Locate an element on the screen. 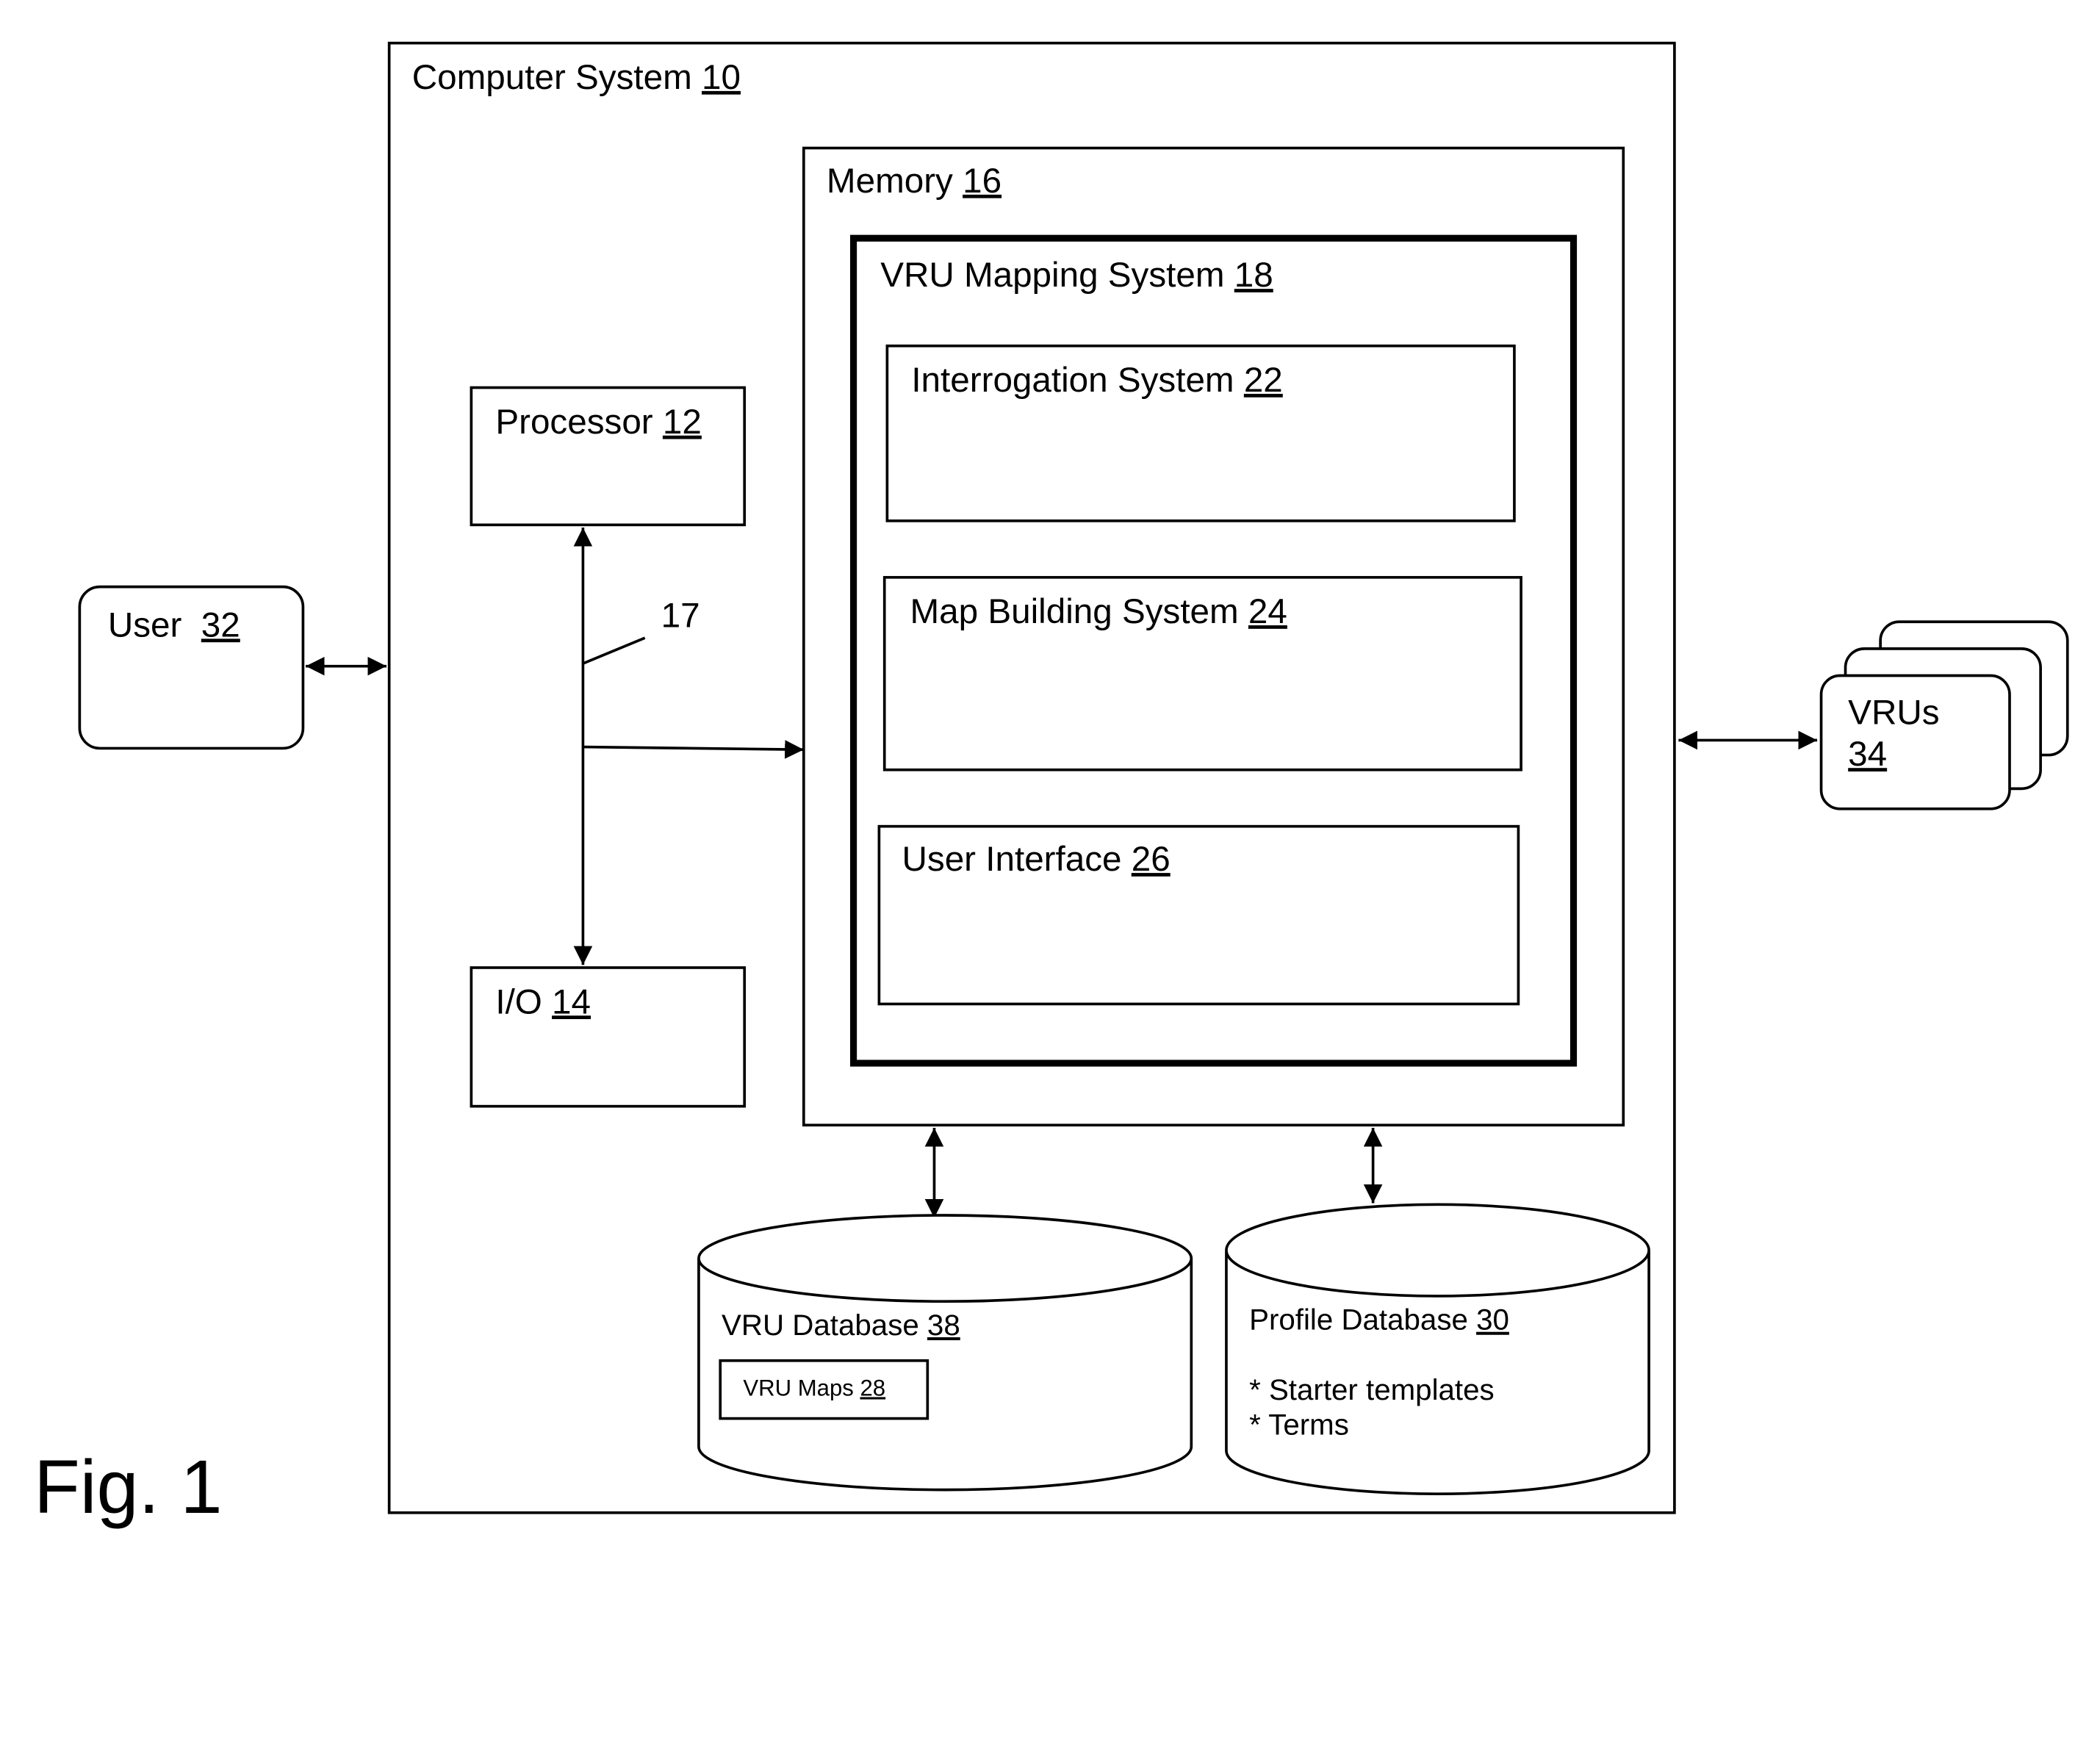 The image size is (2100, 1759). bus-ref-label: 17 is located at coordinates (680, 617).